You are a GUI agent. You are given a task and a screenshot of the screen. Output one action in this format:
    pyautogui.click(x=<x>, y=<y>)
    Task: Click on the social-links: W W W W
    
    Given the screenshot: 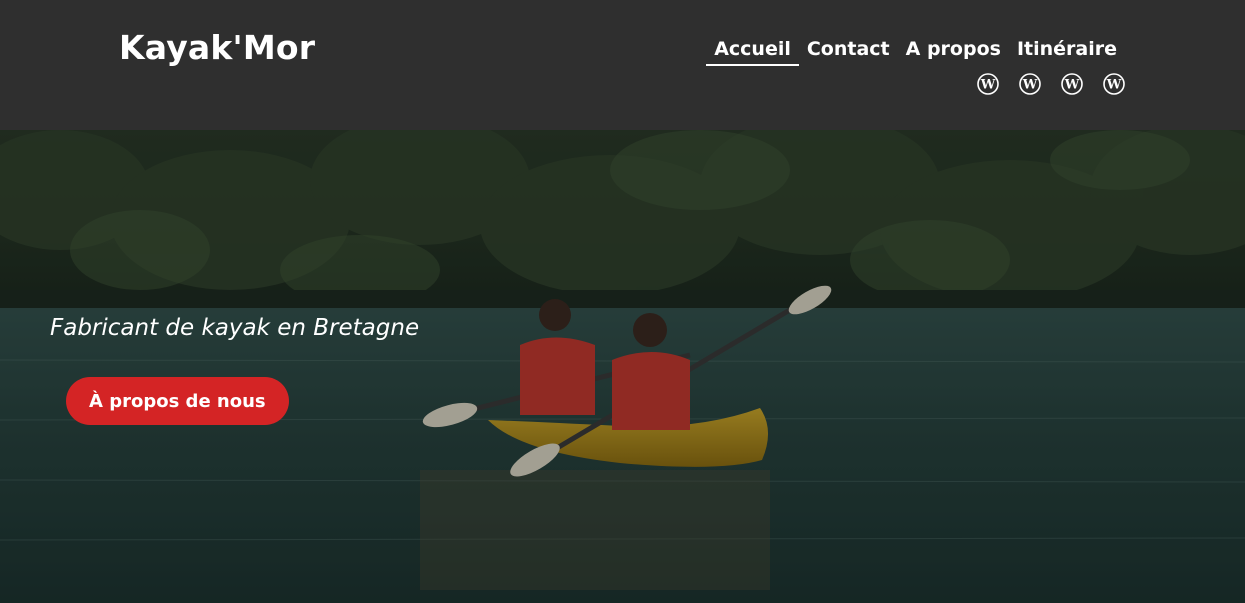 What is the action you would take?
    pyautogui.click(x=1051, y=84)
    